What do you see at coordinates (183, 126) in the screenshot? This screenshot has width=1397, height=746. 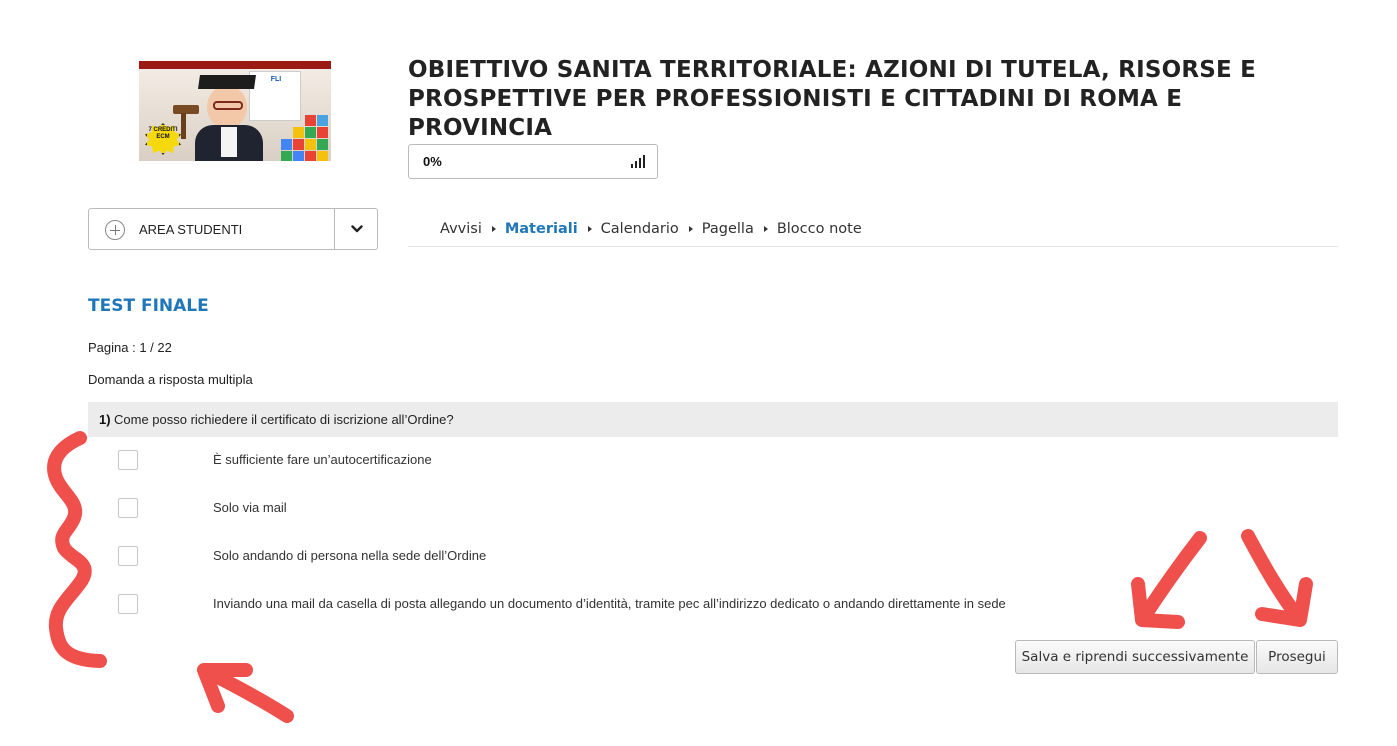 I see `cover-gavel-handle` at bounding box center [183, 126].